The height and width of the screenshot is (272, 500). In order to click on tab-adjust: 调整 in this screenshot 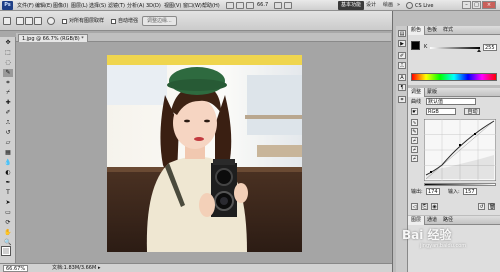, I will do `click(417, 92)`.